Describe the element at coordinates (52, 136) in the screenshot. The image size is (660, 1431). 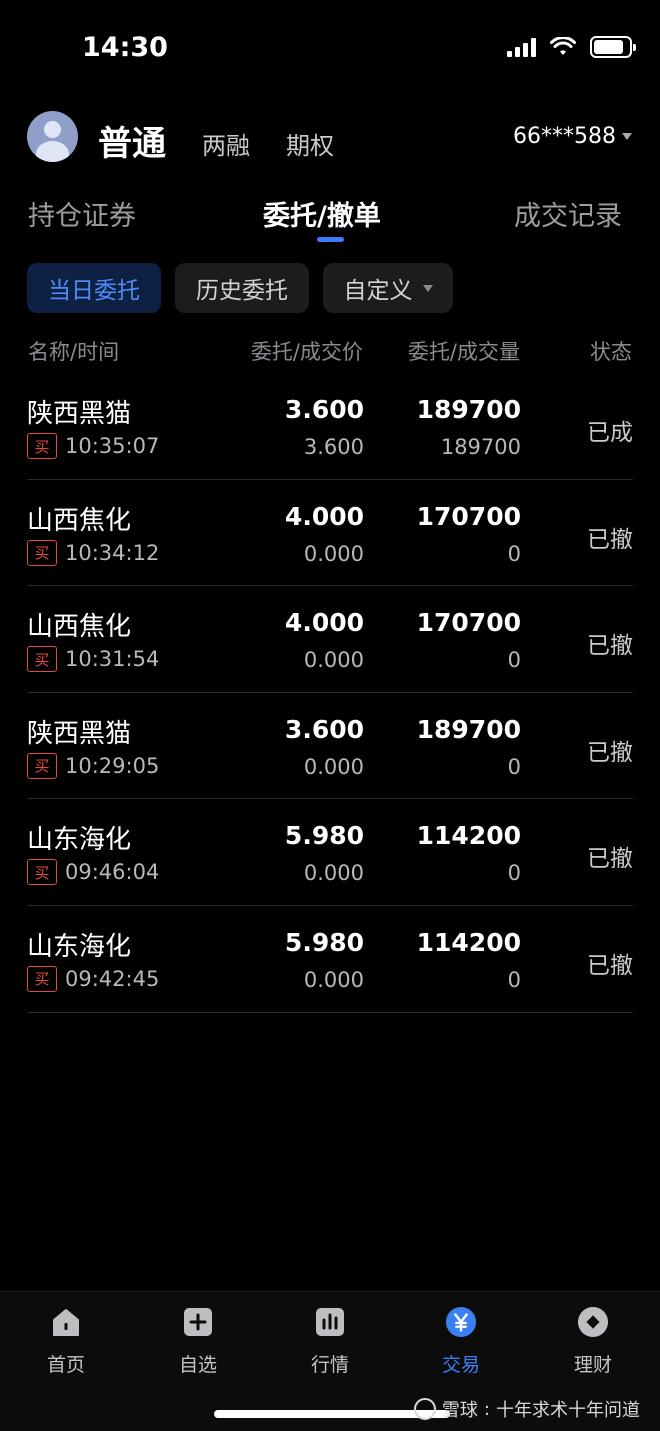
I see `avatar` at that location.